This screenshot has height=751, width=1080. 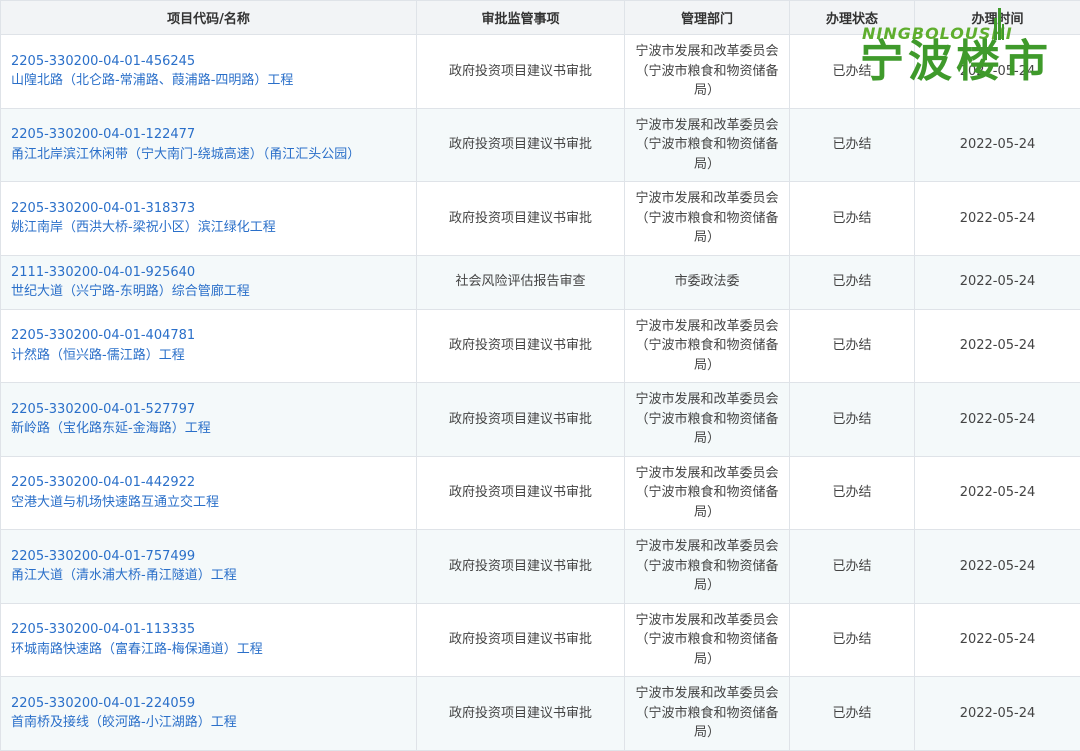 I want to click on column-header-matter: 审批监管事项, so click(x=521, y=18).